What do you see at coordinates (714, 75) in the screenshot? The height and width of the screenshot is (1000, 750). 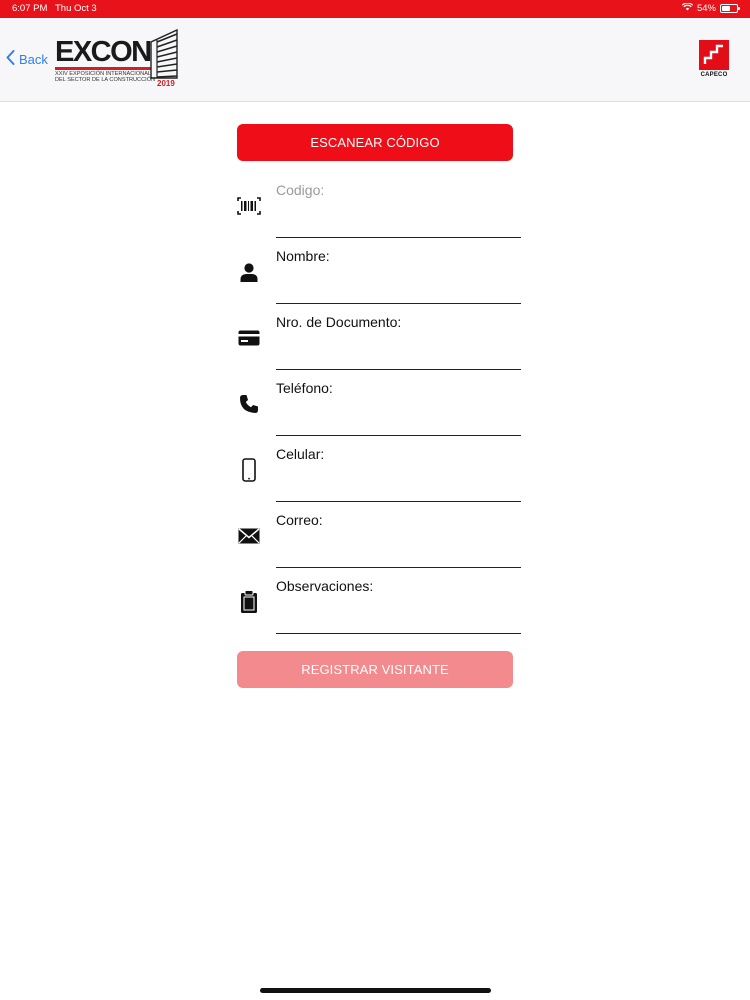 I see `capeco-logo-text: CAPECO` at bounding box center [714, 75].